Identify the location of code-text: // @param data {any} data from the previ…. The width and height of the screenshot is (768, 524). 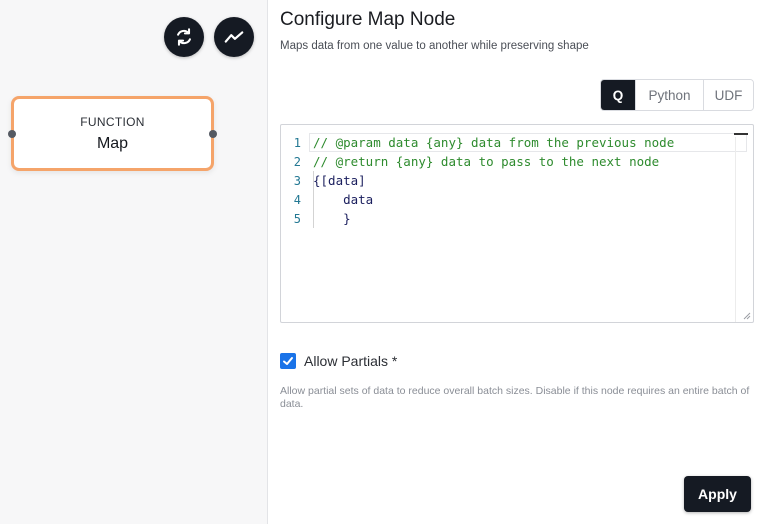
(494, 142).